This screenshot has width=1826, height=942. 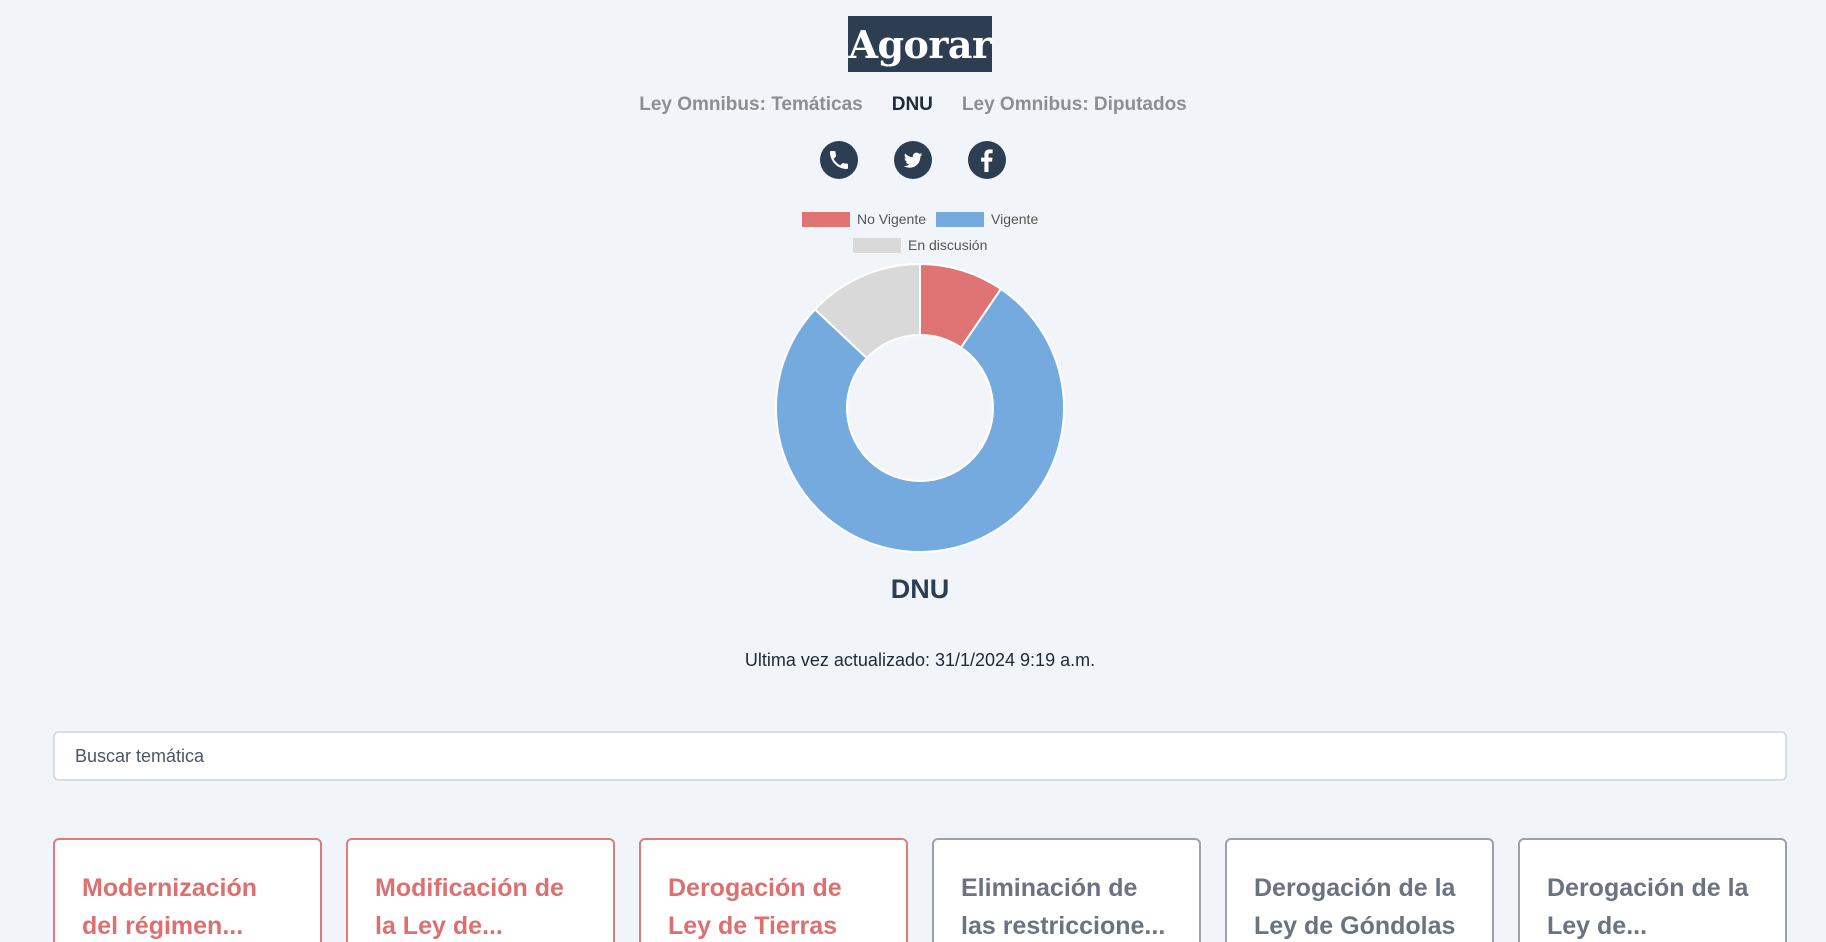 I want to click on legend-label-vigente: Vigente, so click(x=1014, y=219).